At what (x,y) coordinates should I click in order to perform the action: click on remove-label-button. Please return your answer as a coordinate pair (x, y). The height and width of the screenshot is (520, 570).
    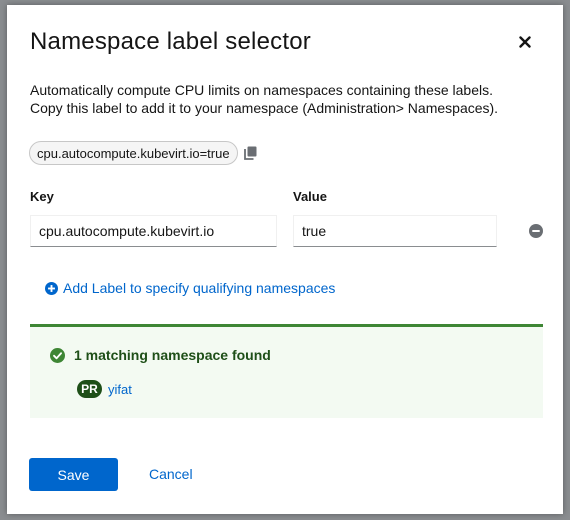
    Looking at the image, I should click on (536, 231).